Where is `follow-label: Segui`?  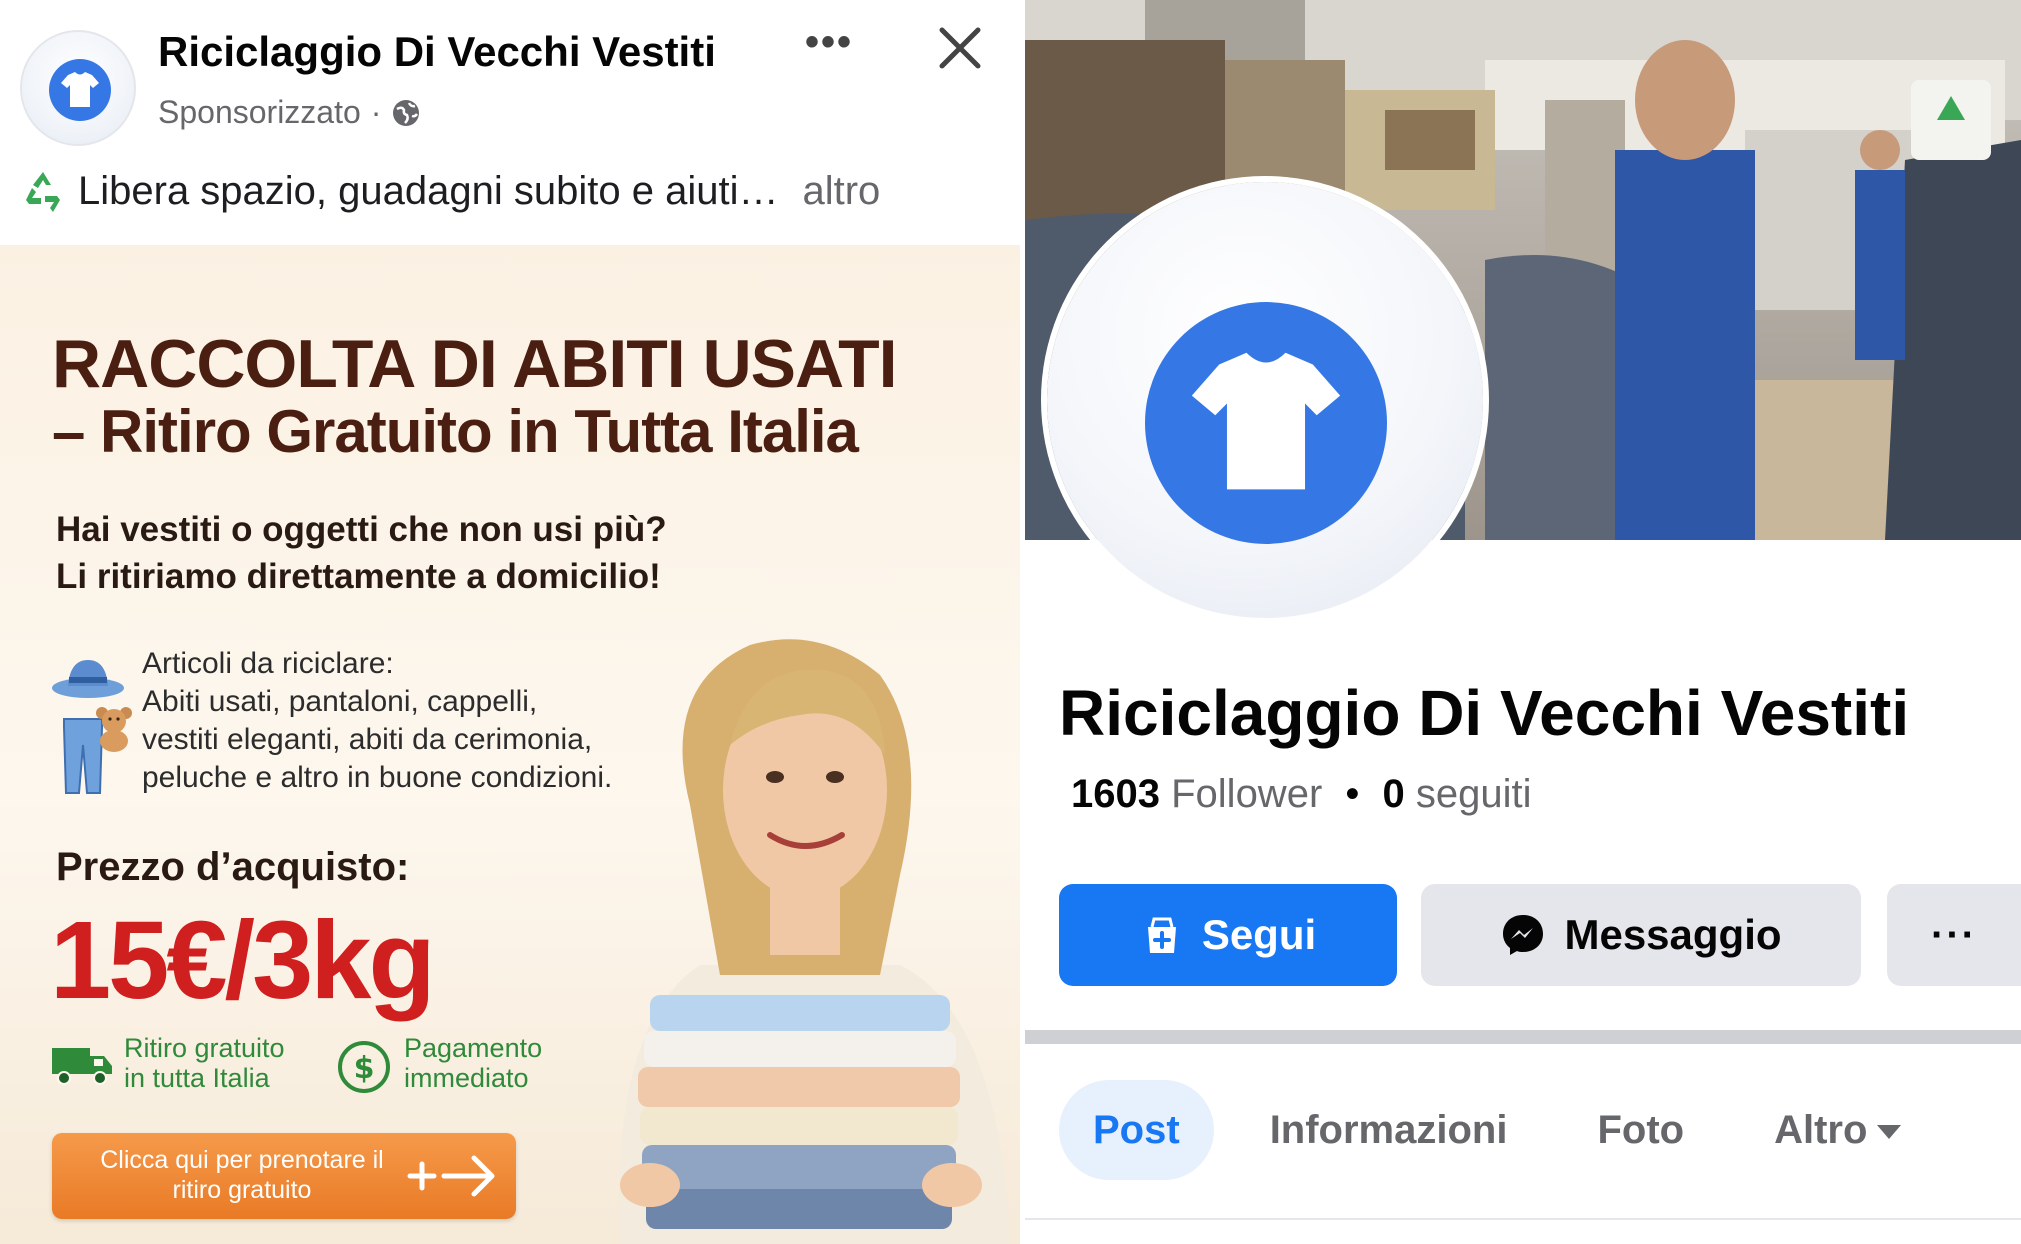 follow-label: Segui is located at coordinates (1259, 934).